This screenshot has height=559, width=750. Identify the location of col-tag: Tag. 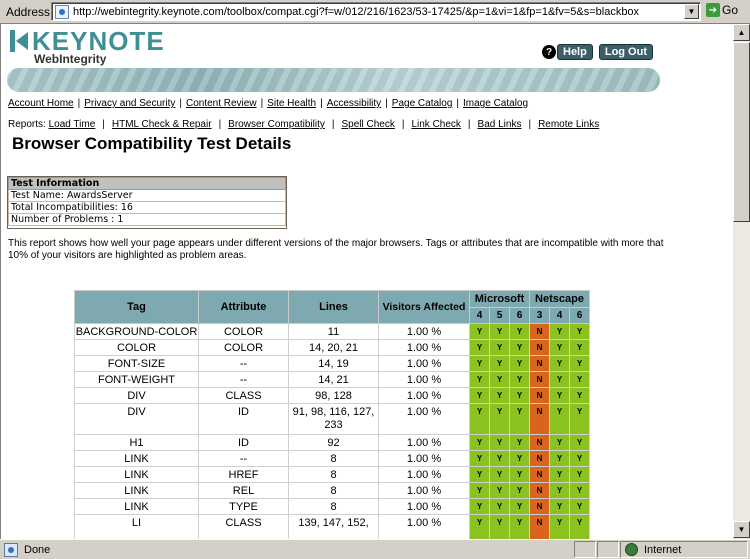
(136, 307).